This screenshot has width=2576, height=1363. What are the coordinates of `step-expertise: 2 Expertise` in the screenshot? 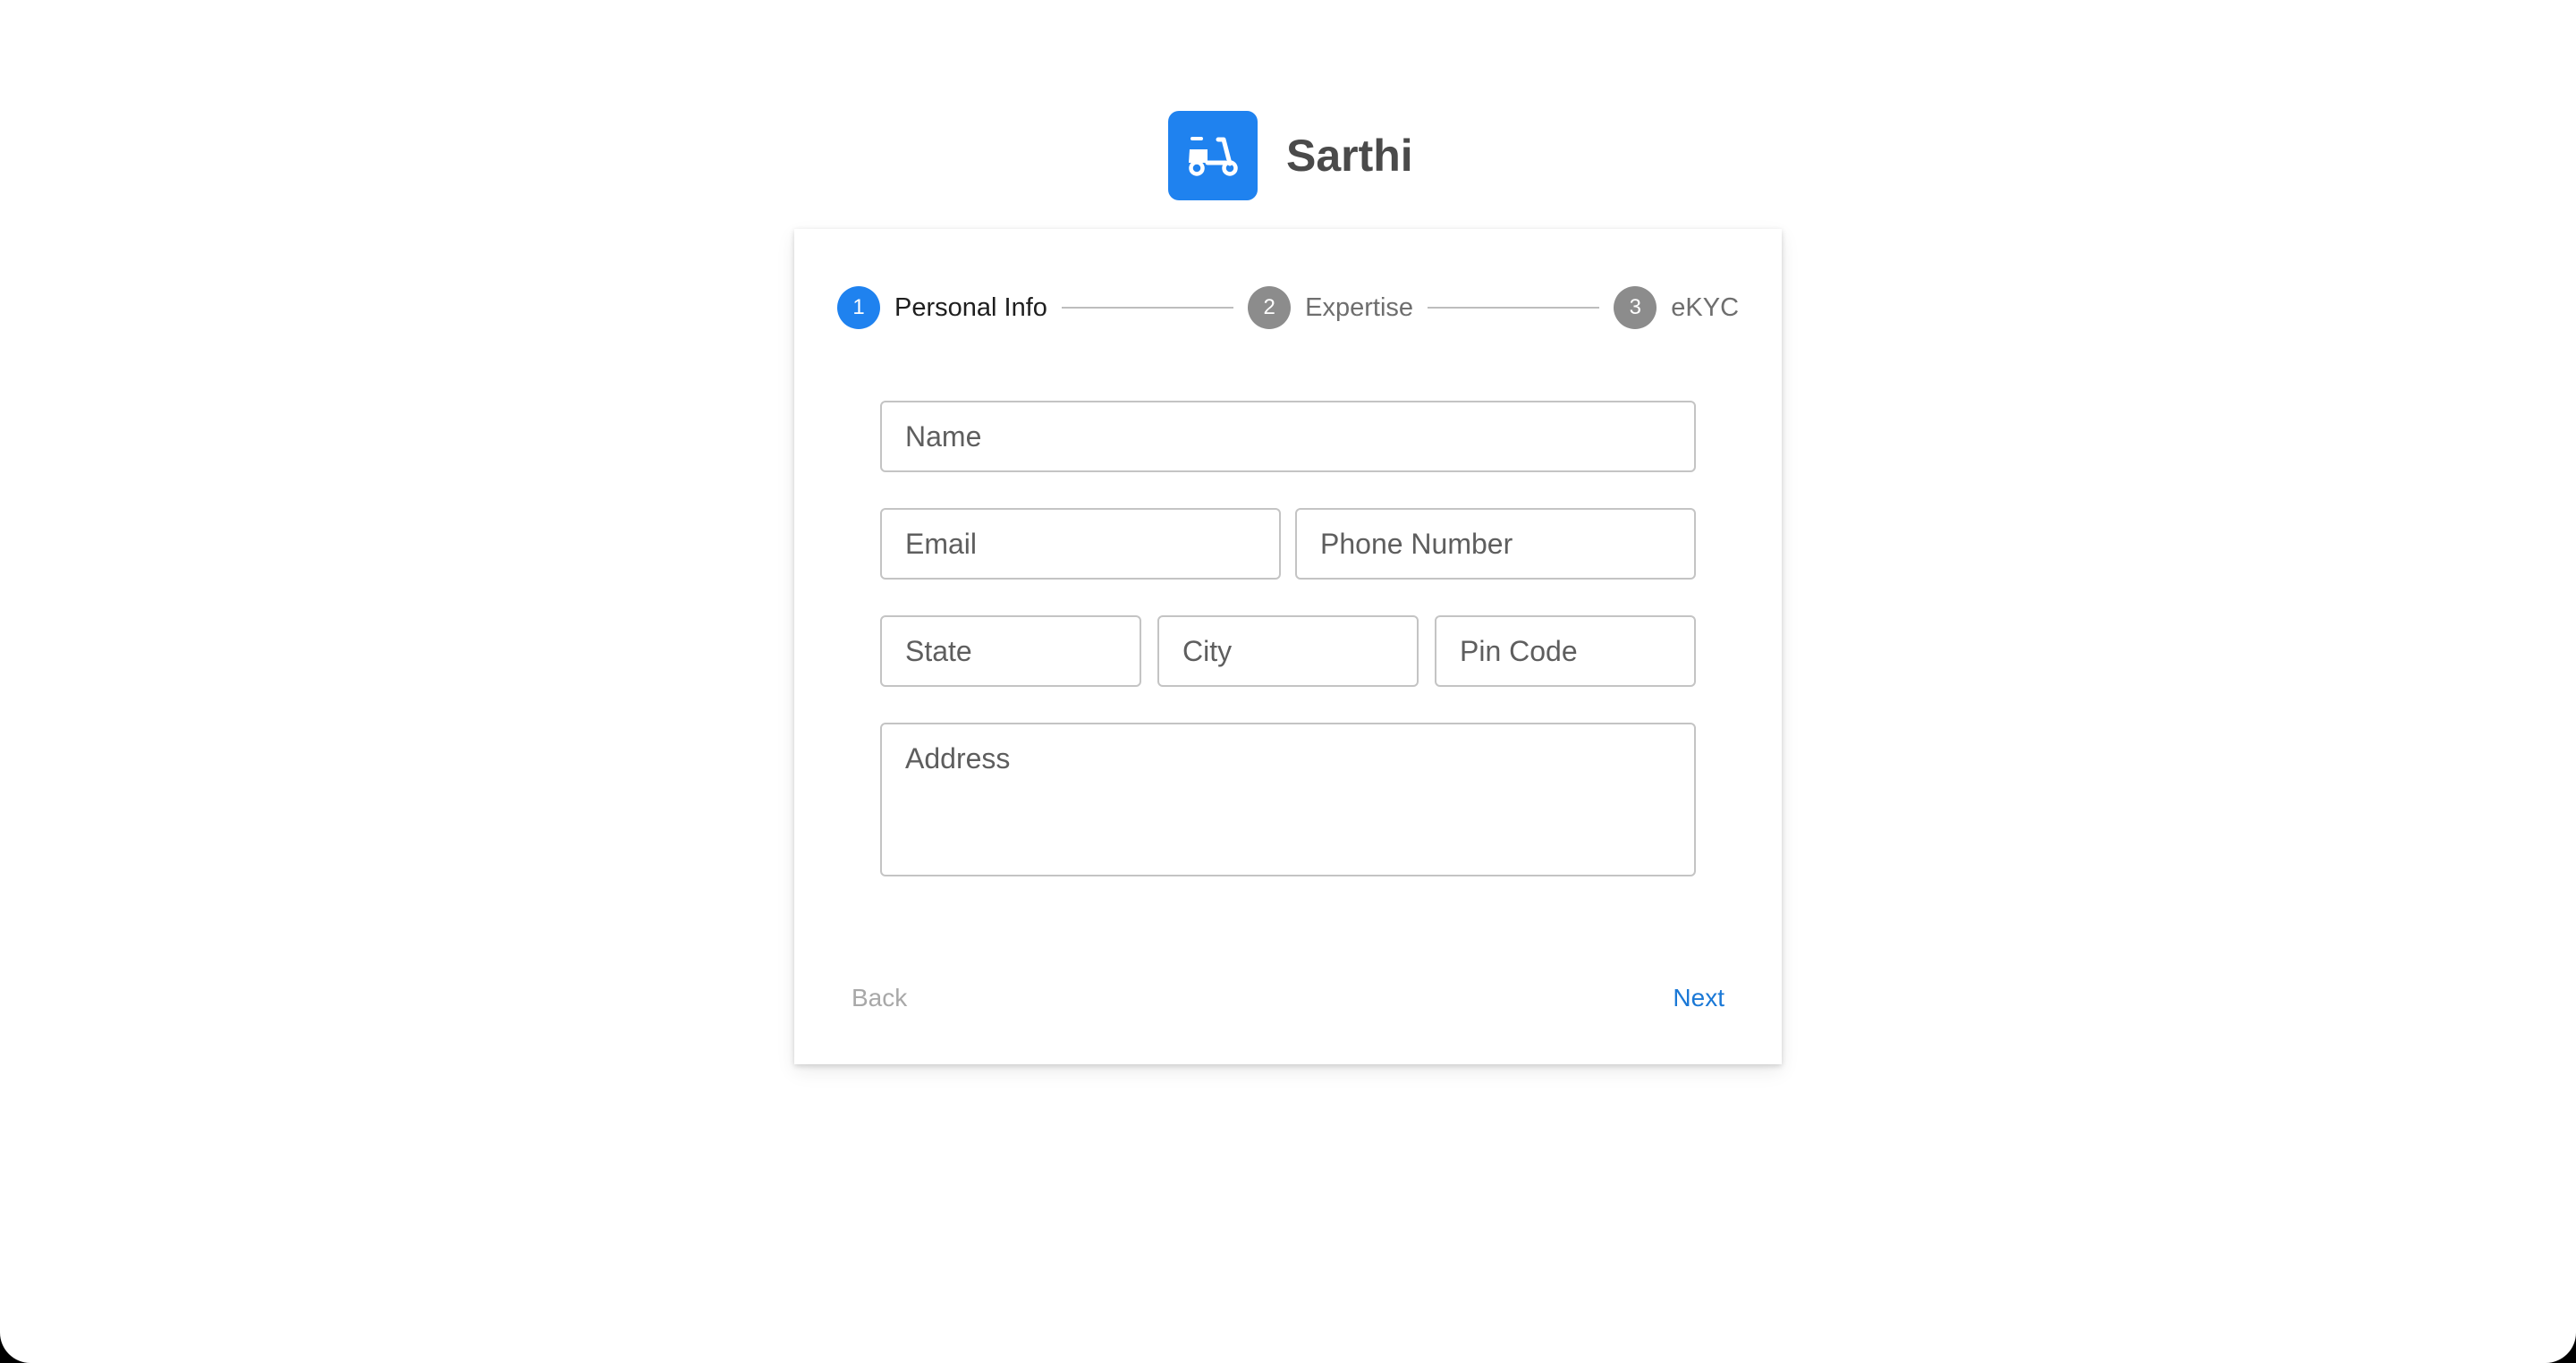 It's located at (1330, 307).